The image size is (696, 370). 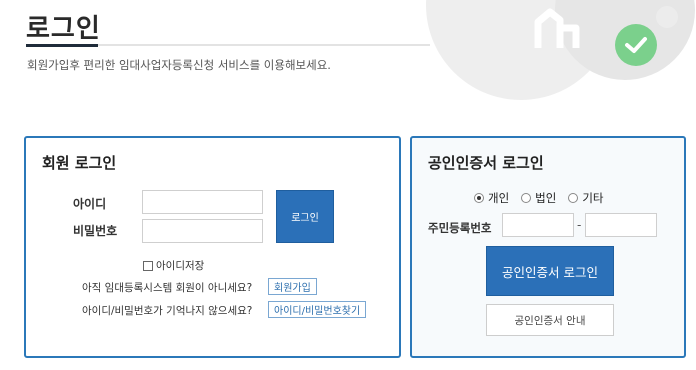 I want to click on member-login-title: 회원 로그인, so click(x=79, y=163).